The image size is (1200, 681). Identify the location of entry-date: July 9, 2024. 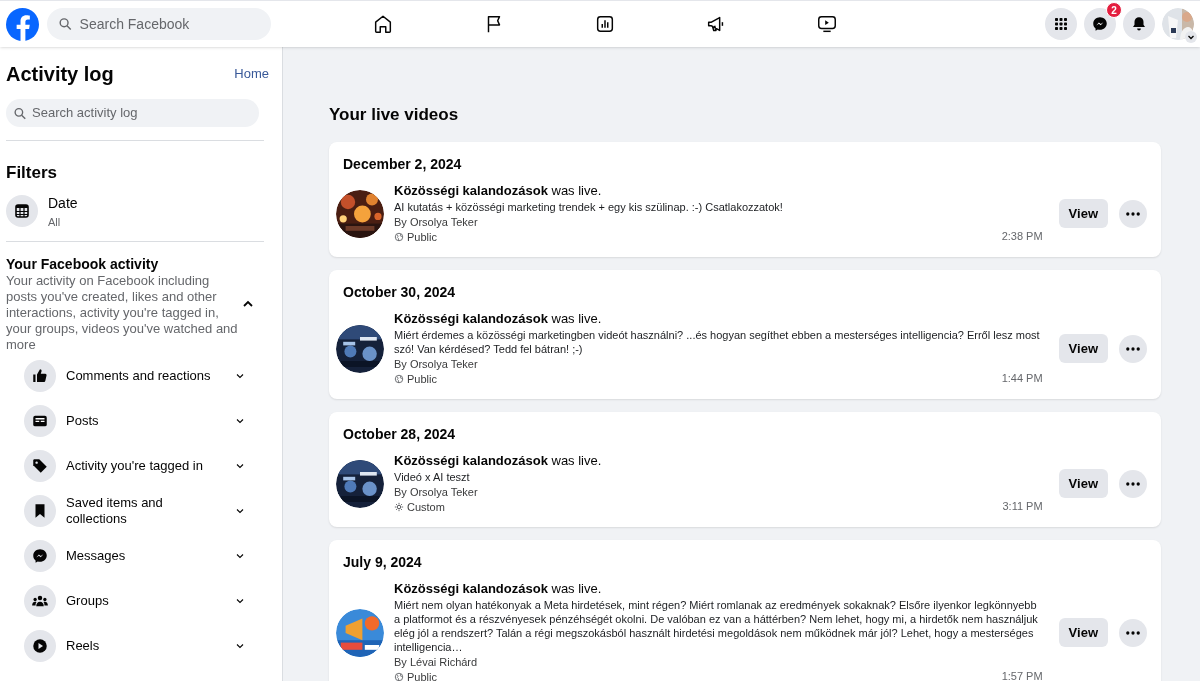
(383, 561).